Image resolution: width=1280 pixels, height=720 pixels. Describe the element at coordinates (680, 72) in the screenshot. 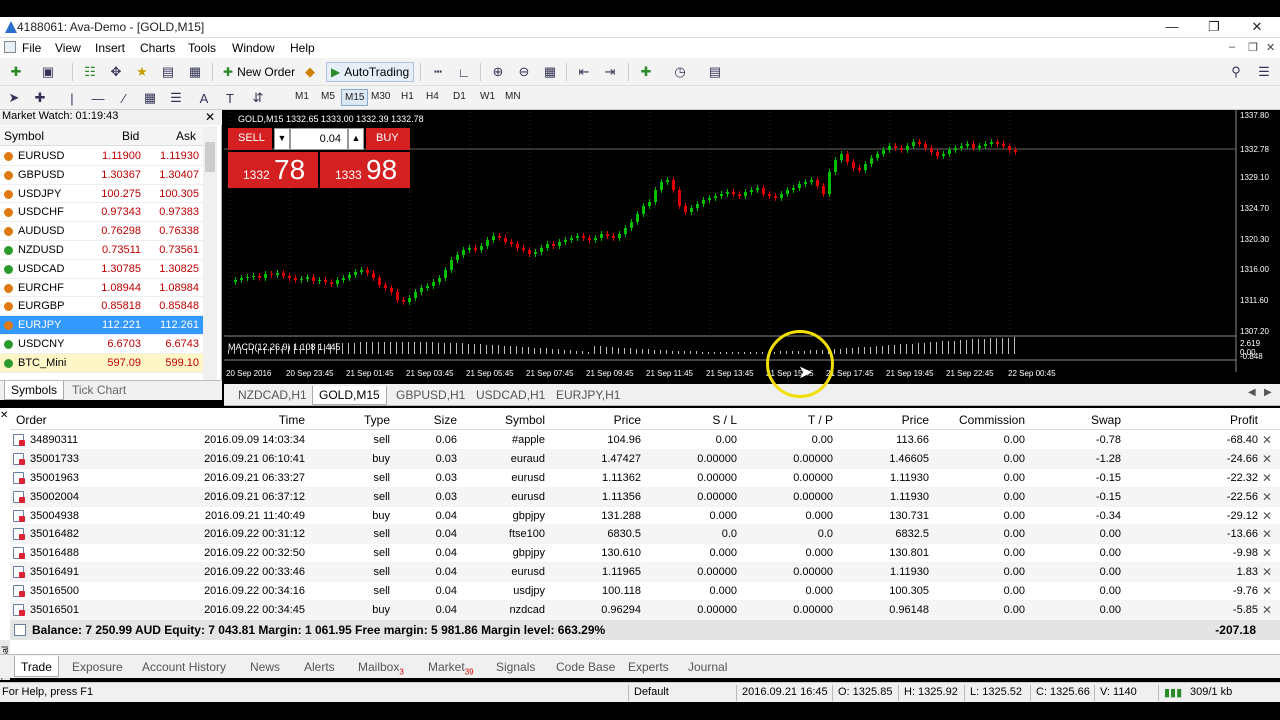

I see `periods-icon: ◷` at that location.